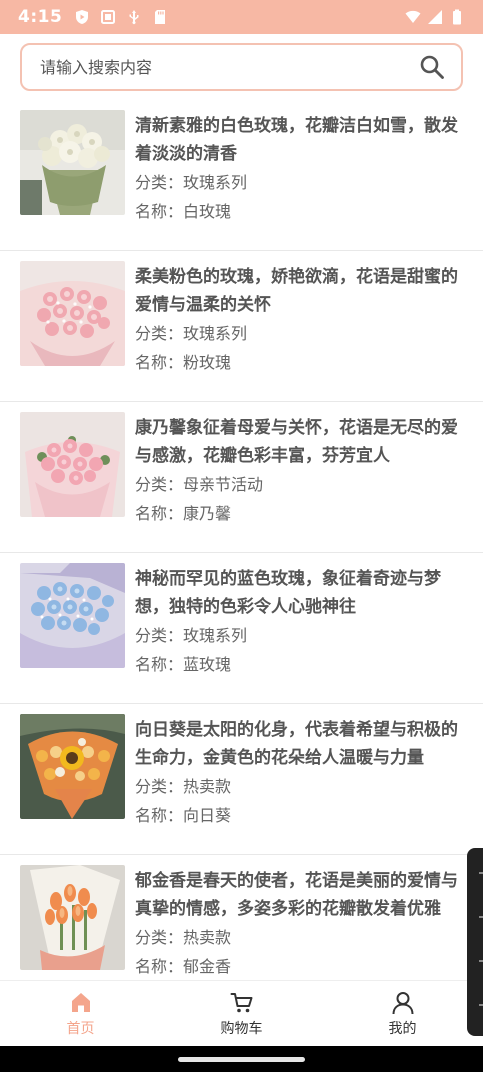 Image resolution: width=483 pixels, height=1072 pixels. I want to click on cart-icon, so click(242, 1003).